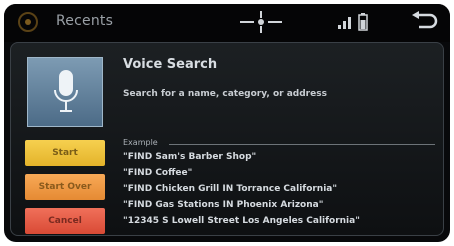 Image resolution: width=454 pixels, height=246 pixels. What do you see at coordinates (65, 153) in the screenshot?
I see `start-button: Start` at bounding box center [65, 153].